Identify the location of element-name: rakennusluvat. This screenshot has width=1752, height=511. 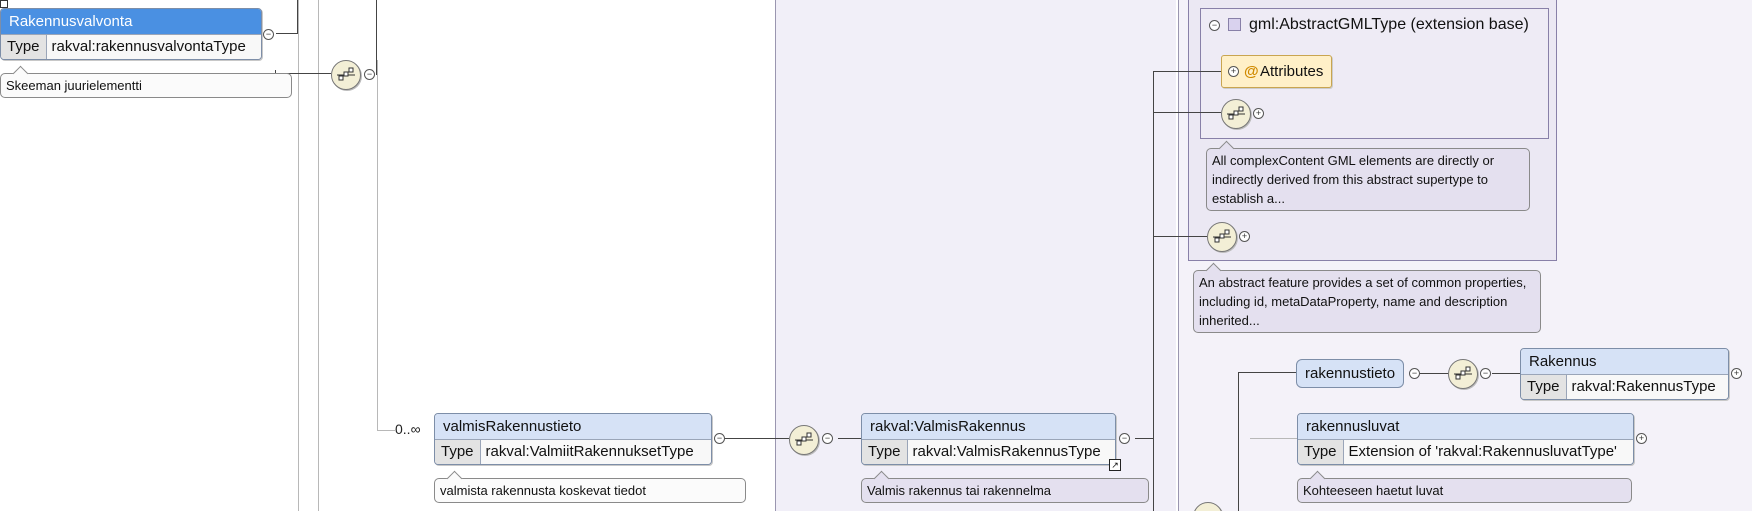
(1465, 426).